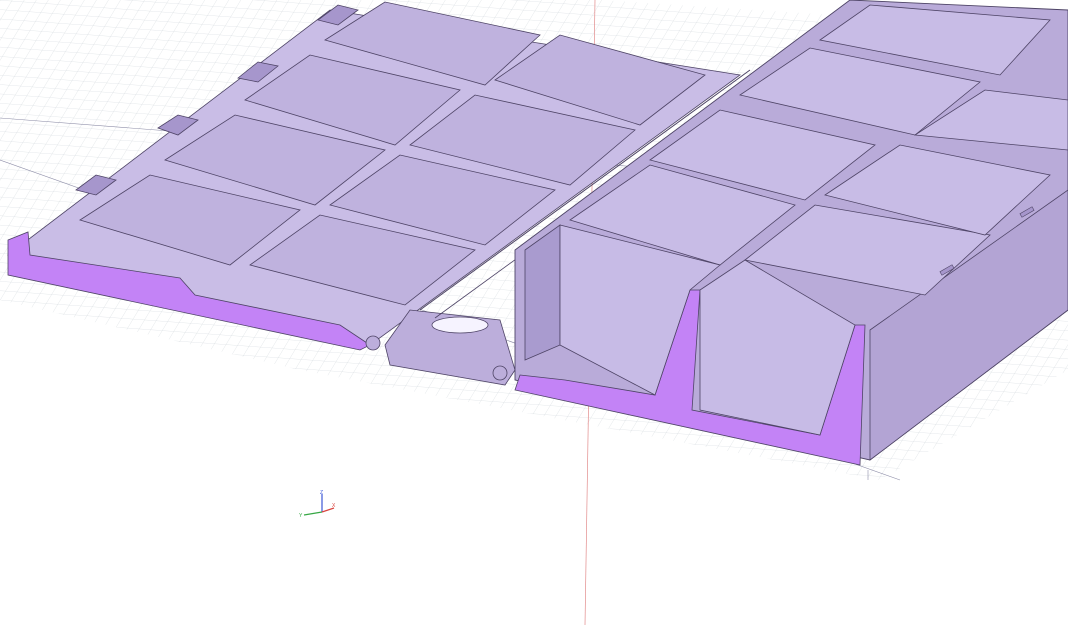 Image resolution: width=1068 pixels, height=625 pixels. I want to click on hinge-slot, so click(460, 325).